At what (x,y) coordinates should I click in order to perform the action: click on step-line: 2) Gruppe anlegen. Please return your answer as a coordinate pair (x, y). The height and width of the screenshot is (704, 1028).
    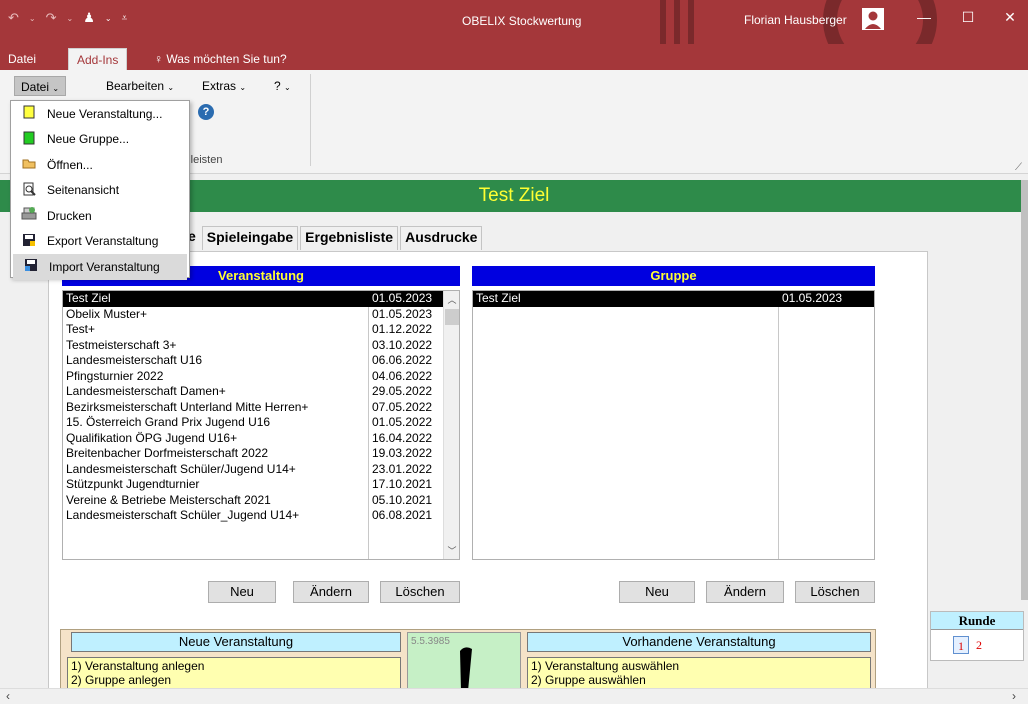
    Looking at the image, I should click on (121, 680).